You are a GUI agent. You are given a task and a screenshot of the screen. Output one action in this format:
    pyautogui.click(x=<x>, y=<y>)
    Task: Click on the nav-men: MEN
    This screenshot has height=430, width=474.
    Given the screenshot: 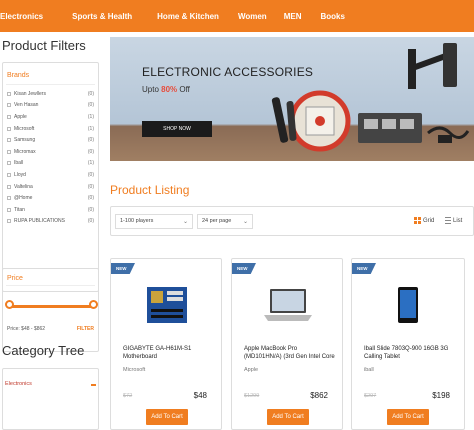 What is the action you would take?
    pyautogui.click(x=293, y=16)
    